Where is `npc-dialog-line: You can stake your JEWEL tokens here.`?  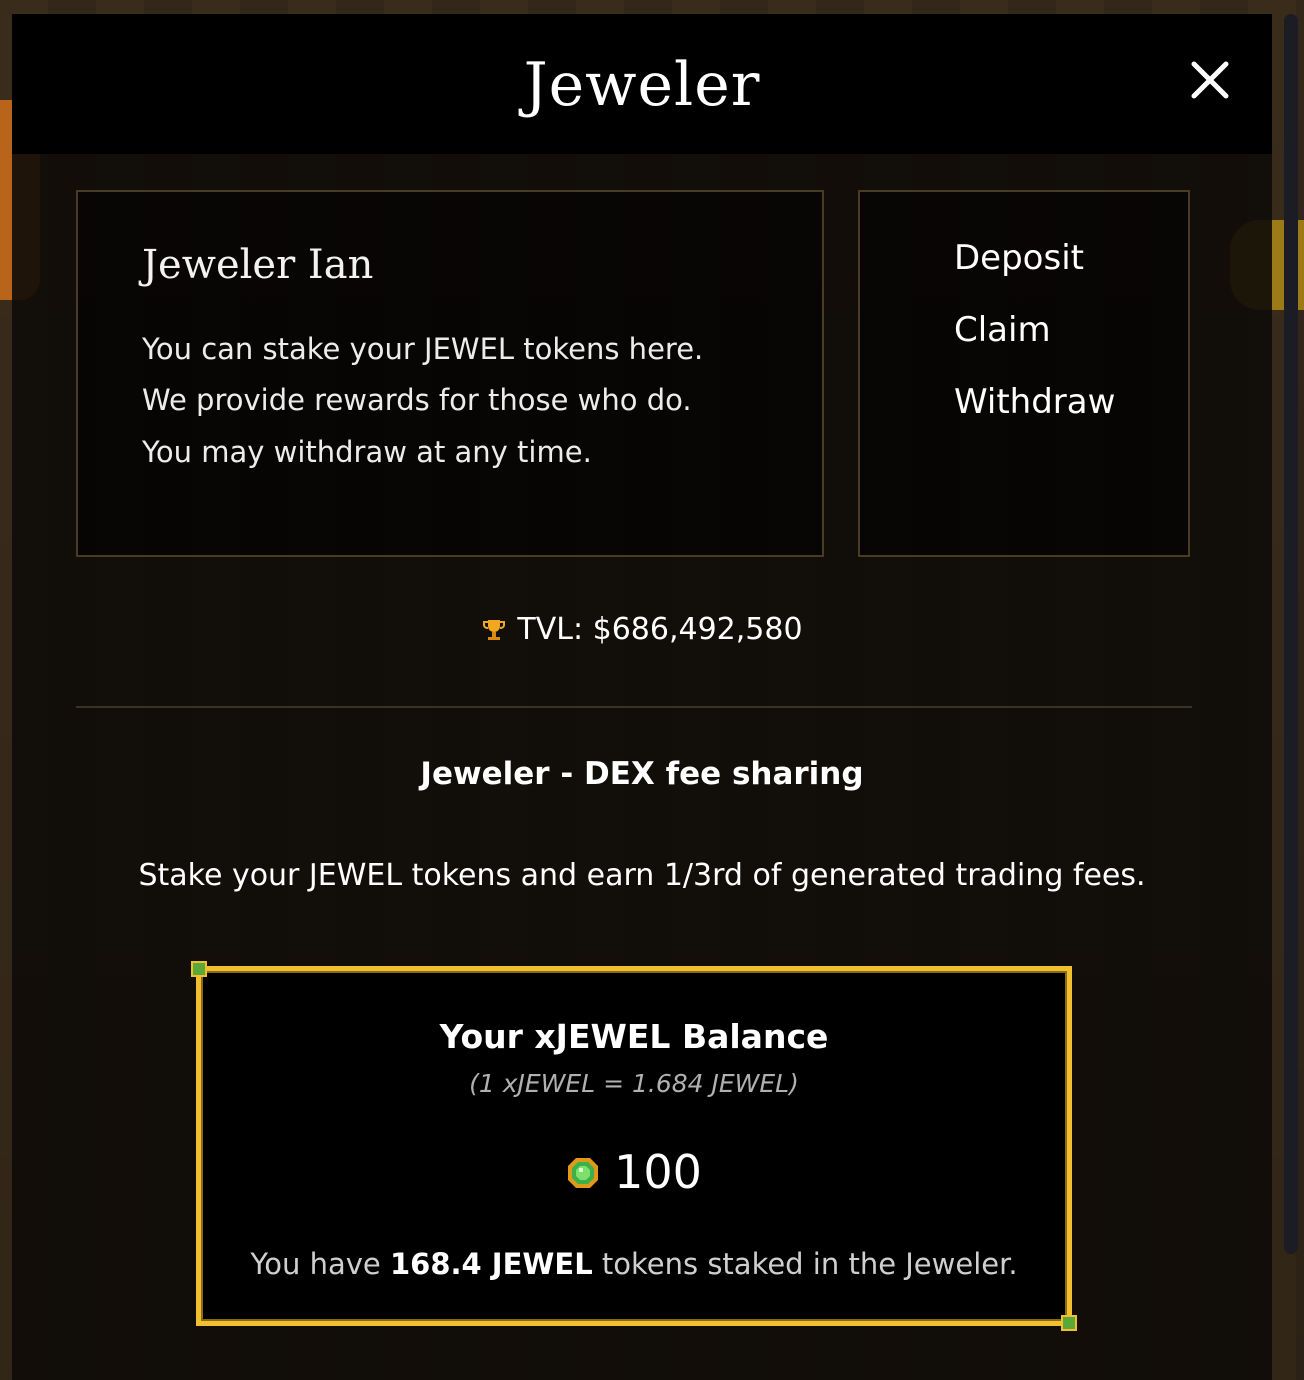
npc-dialog-line: You can stake your JEWEL tokens here. is located at coordinates (423, 349).